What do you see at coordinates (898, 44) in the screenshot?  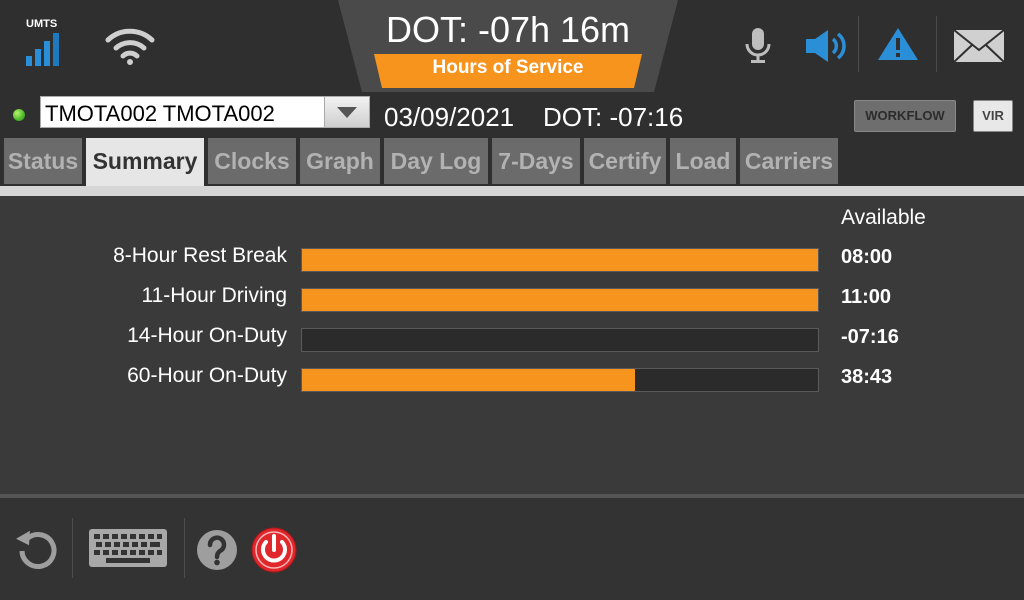 I see `warning-icon` at bounding box center [898, 44].